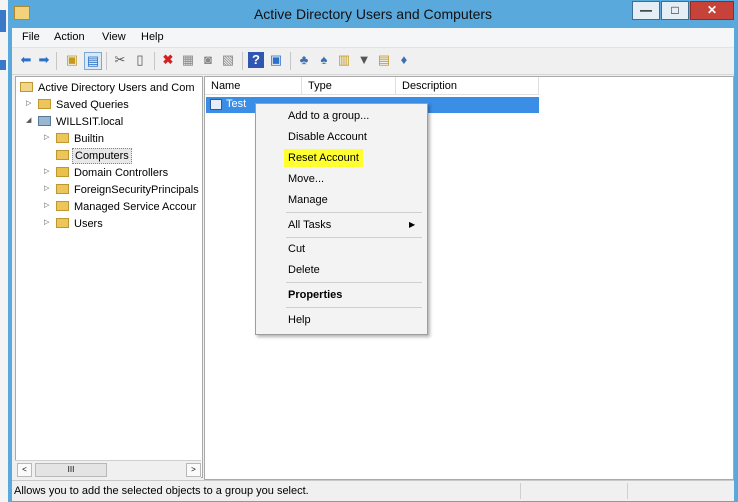  Describe the element at coordinates (88, 224) in the screenshot. I see `tree-item-label: Users` at that location.